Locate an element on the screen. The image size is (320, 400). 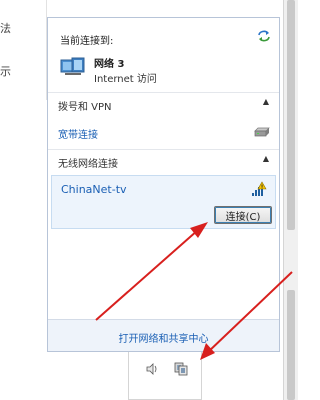
wireless-section-header: 无线网络连接 ▲ is located at coordinates (163, 160).